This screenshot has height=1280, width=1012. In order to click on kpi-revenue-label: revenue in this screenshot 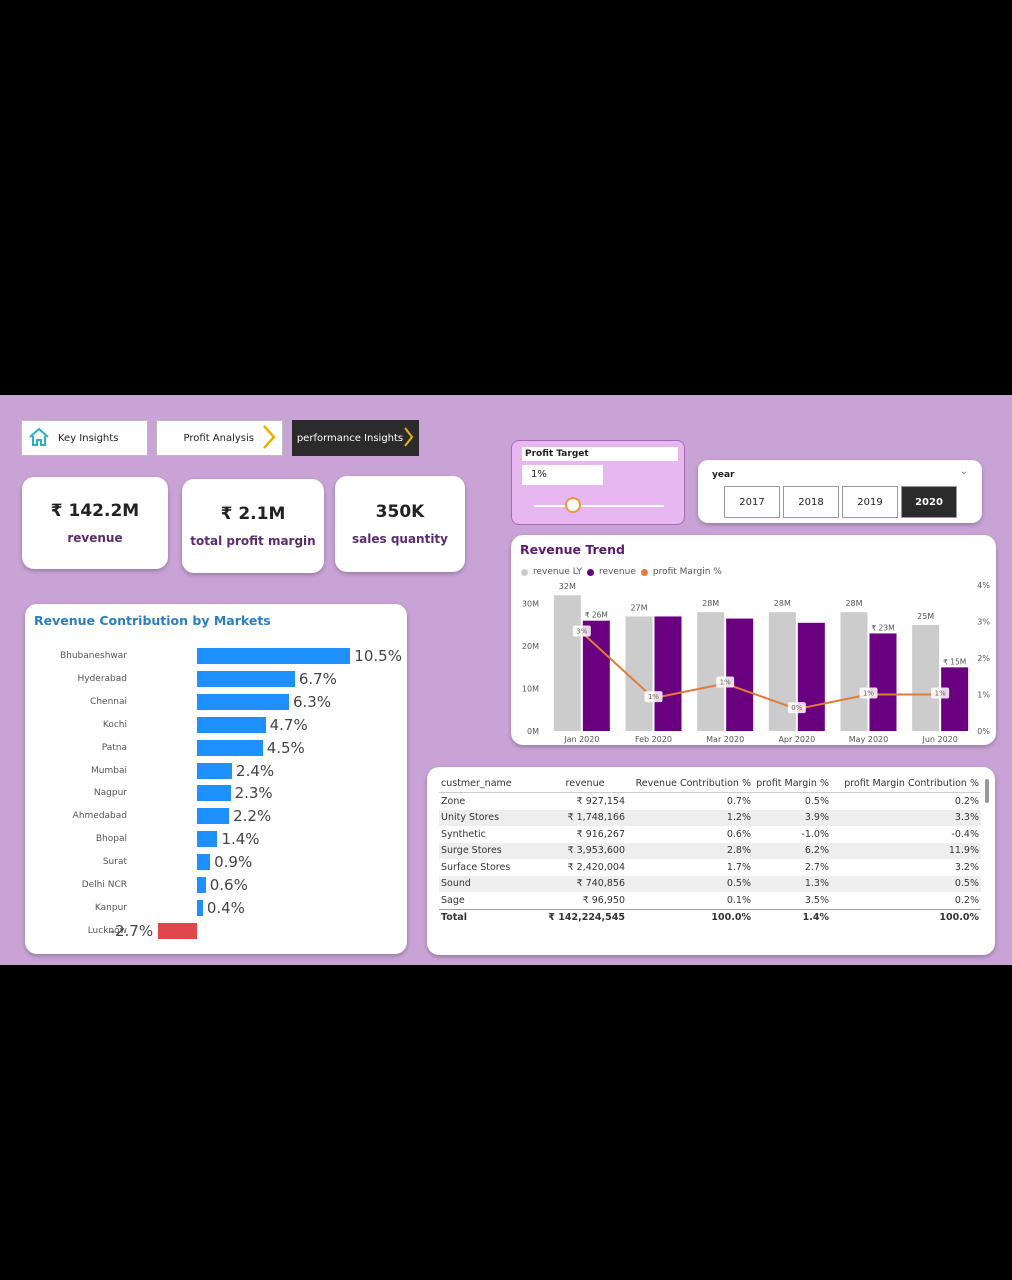, I will do `click(95, 538)`.